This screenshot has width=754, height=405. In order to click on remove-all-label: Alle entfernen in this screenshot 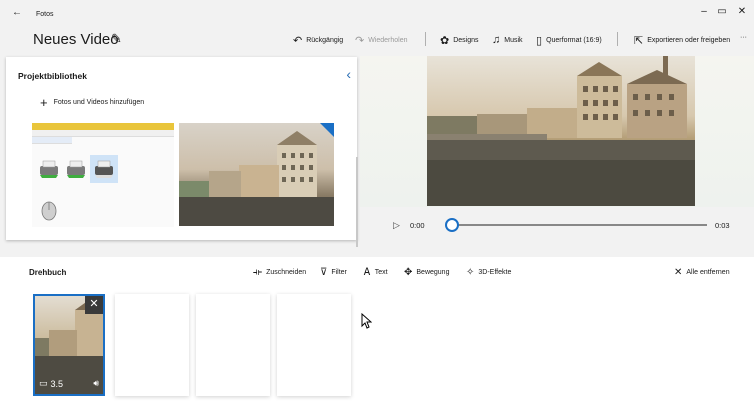, I will do `click(708, 272)`.